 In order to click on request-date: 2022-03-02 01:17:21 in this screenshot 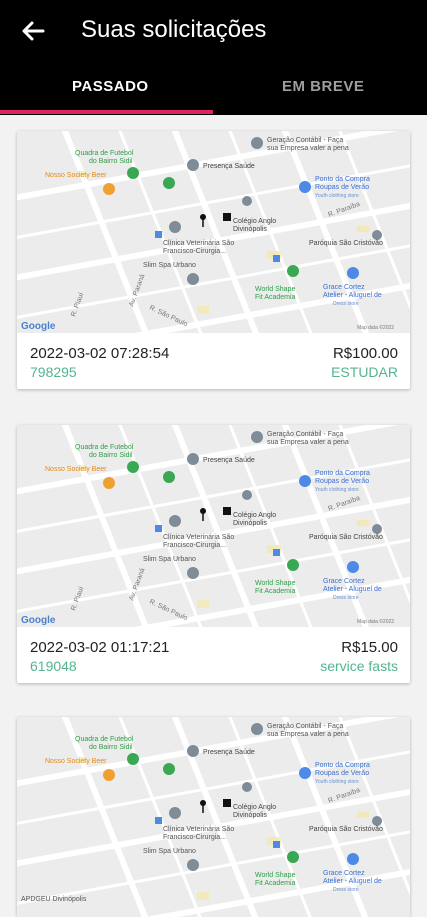, I will do `click(100, 647)`.